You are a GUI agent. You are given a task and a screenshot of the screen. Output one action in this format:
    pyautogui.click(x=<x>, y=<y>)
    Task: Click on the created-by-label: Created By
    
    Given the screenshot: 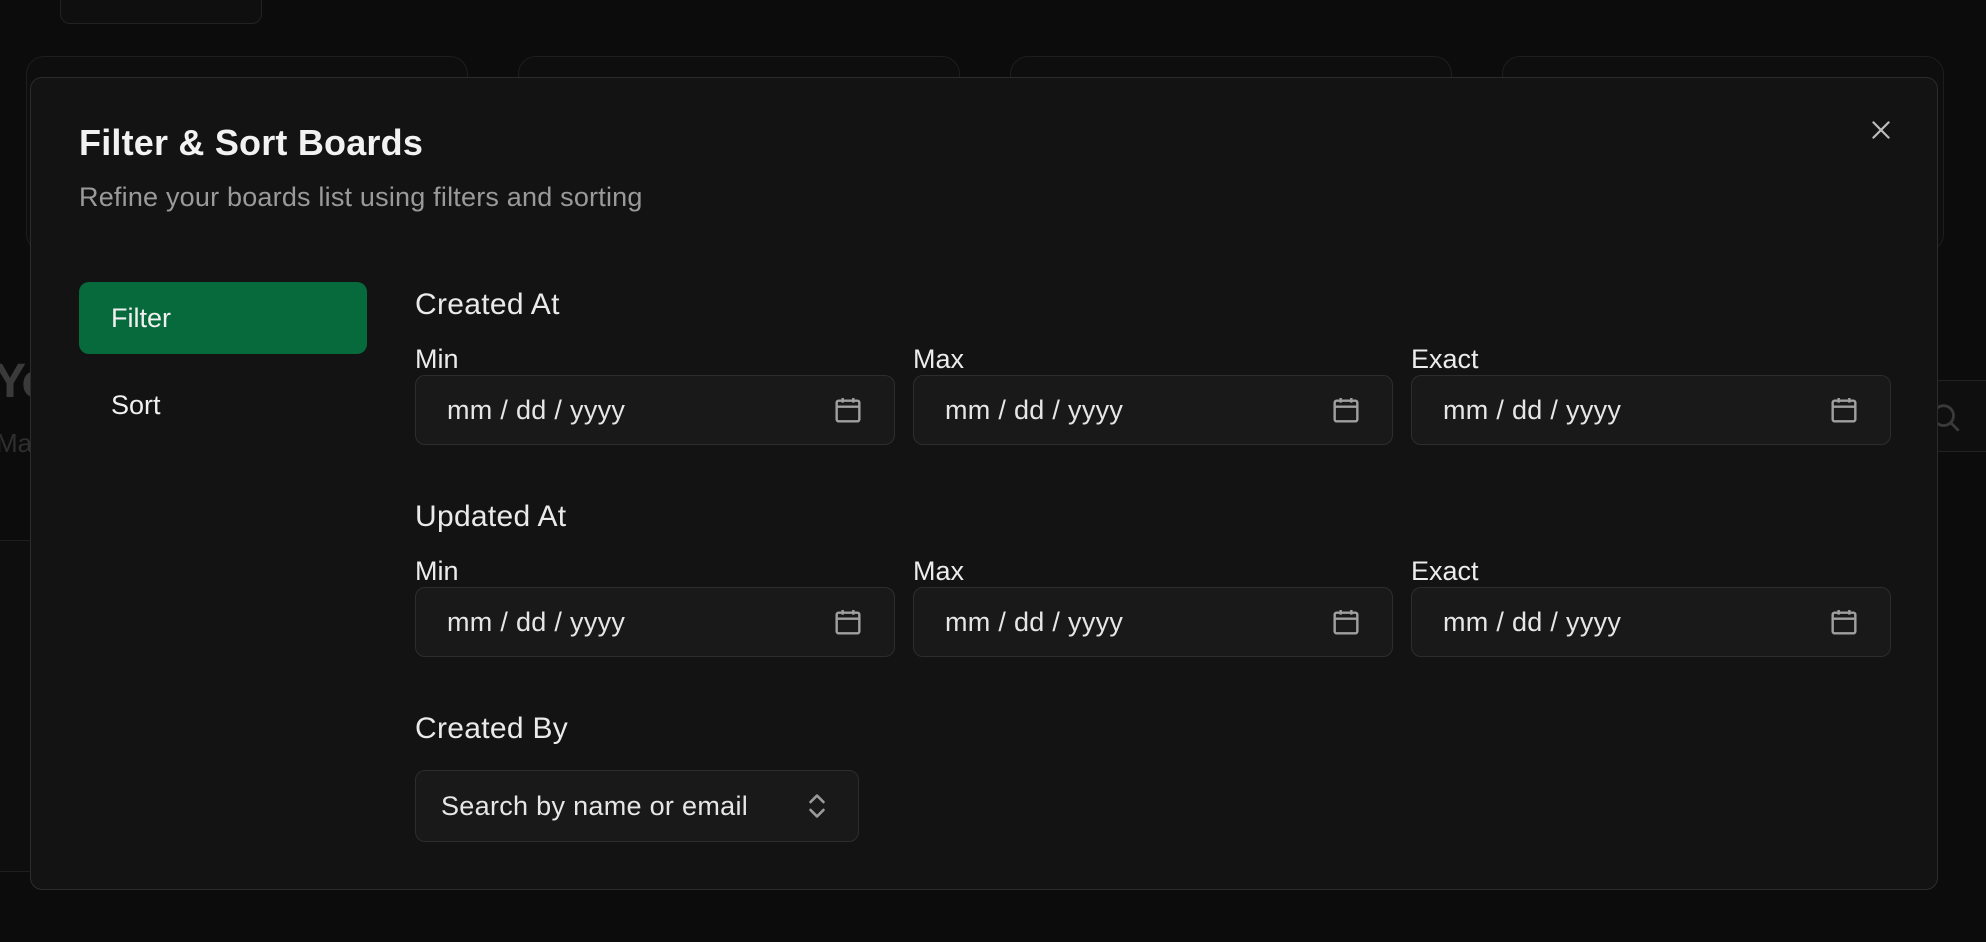 What is the action you would take?
    pyautogui.click(x=492, y=728)
    